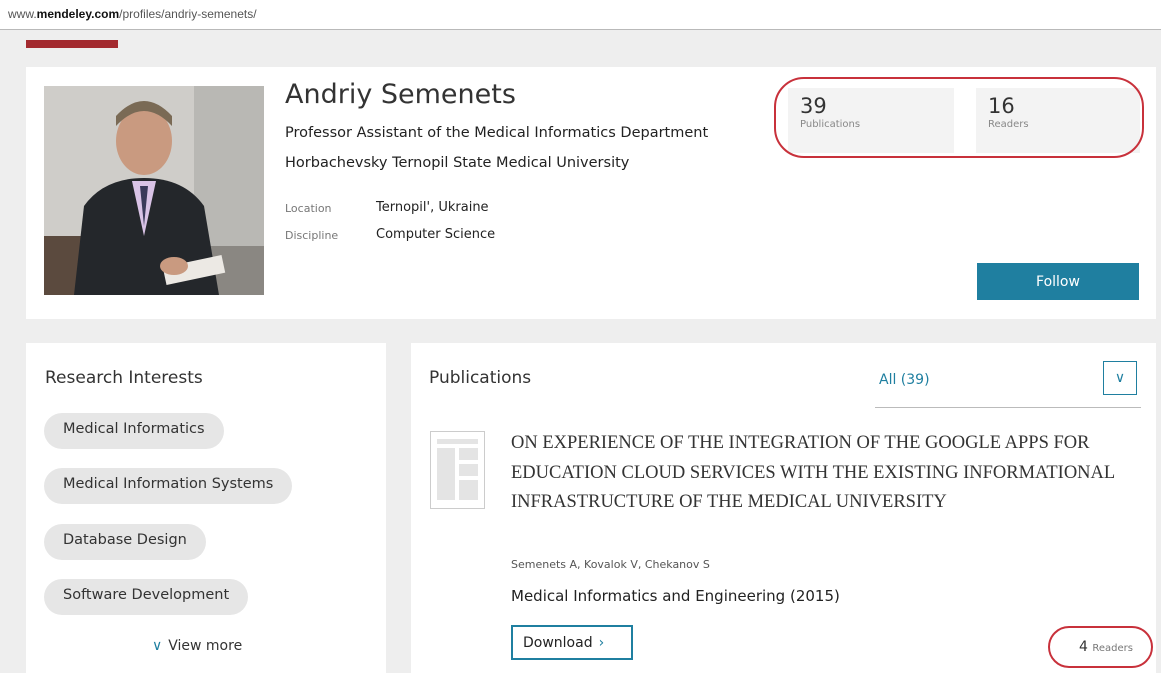 This screenshot has height=673, width=1161. I want to click on stat-publications-label: Publications, so click(830, 124).